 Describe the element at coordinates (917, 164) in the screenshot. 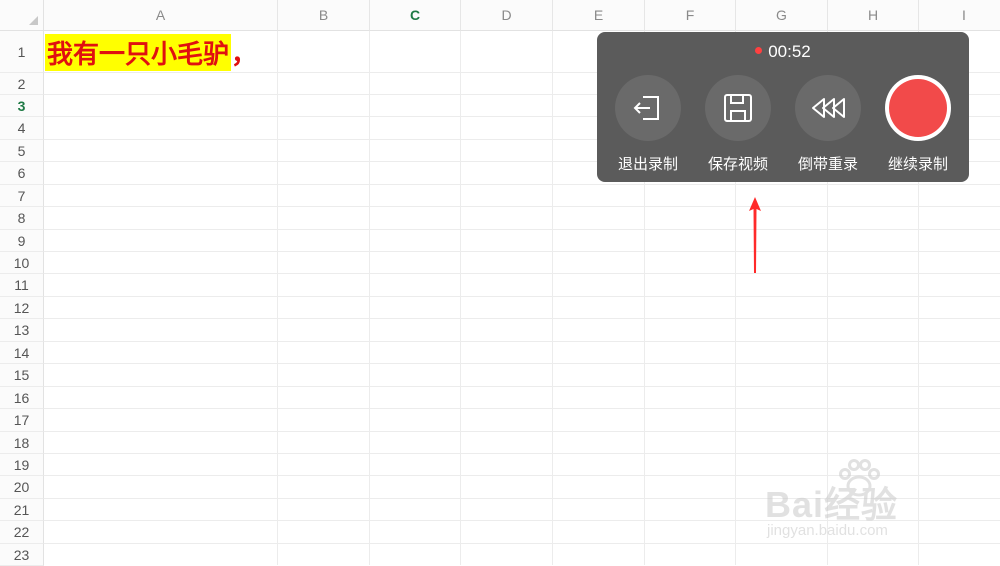

I see `continue-recording-label: 继续录制` at that location.